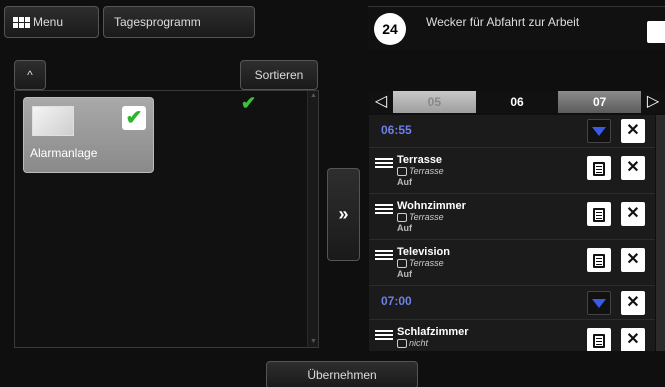 This screenshot has height=387, width=665. I want to click on day-selector: ◁ 05 06 07 ▷, so click(517, 102).